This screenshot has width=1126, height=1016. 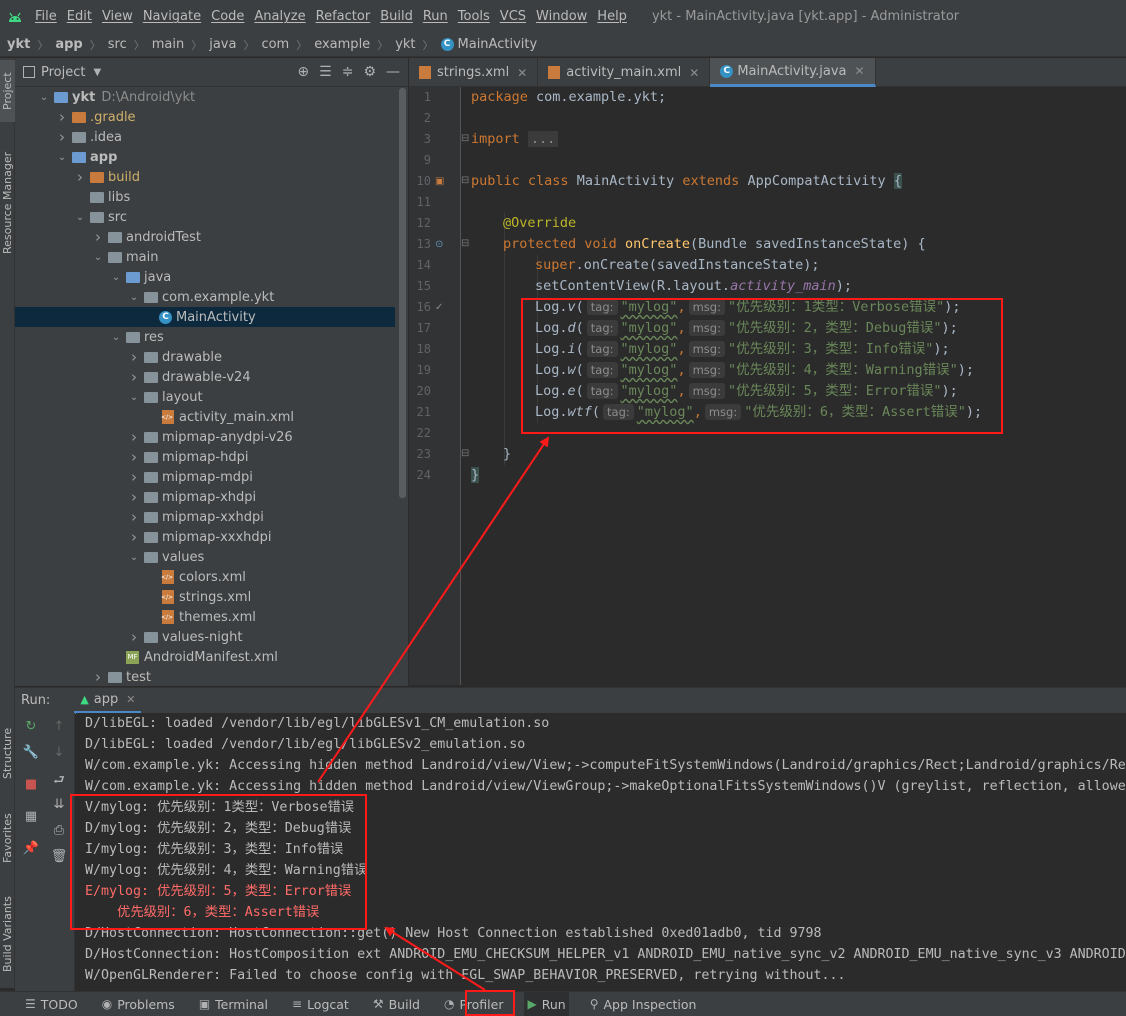 I want to click on menu-help: Help, so click(x=612, y=16).